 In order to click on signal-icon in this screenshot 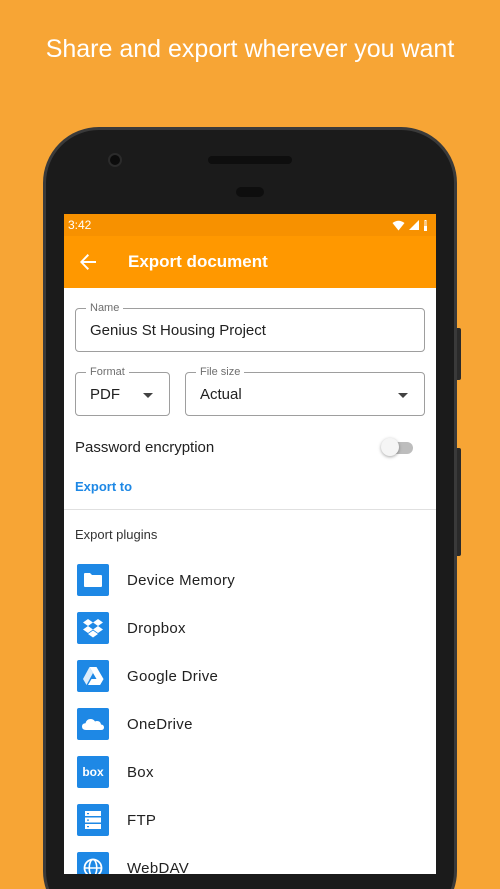, I will do `click(414, 225)`.